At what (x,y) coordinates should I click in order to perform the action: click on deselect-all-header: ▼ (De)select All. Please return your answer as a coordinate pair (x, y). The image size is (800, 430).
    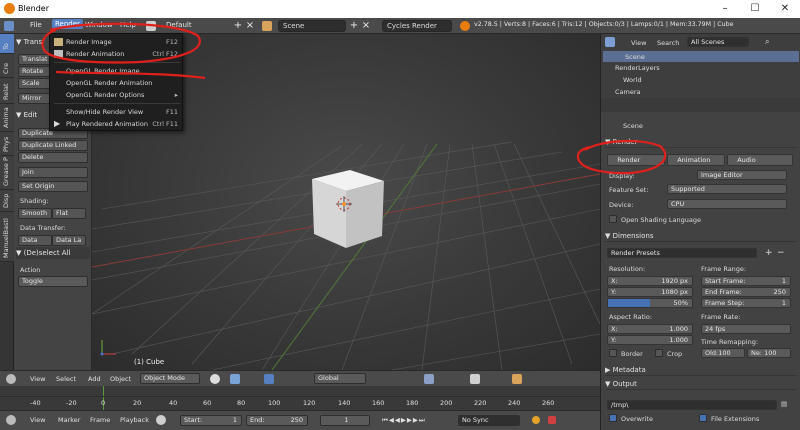
    Looking at the image, I should click on (53, 253).